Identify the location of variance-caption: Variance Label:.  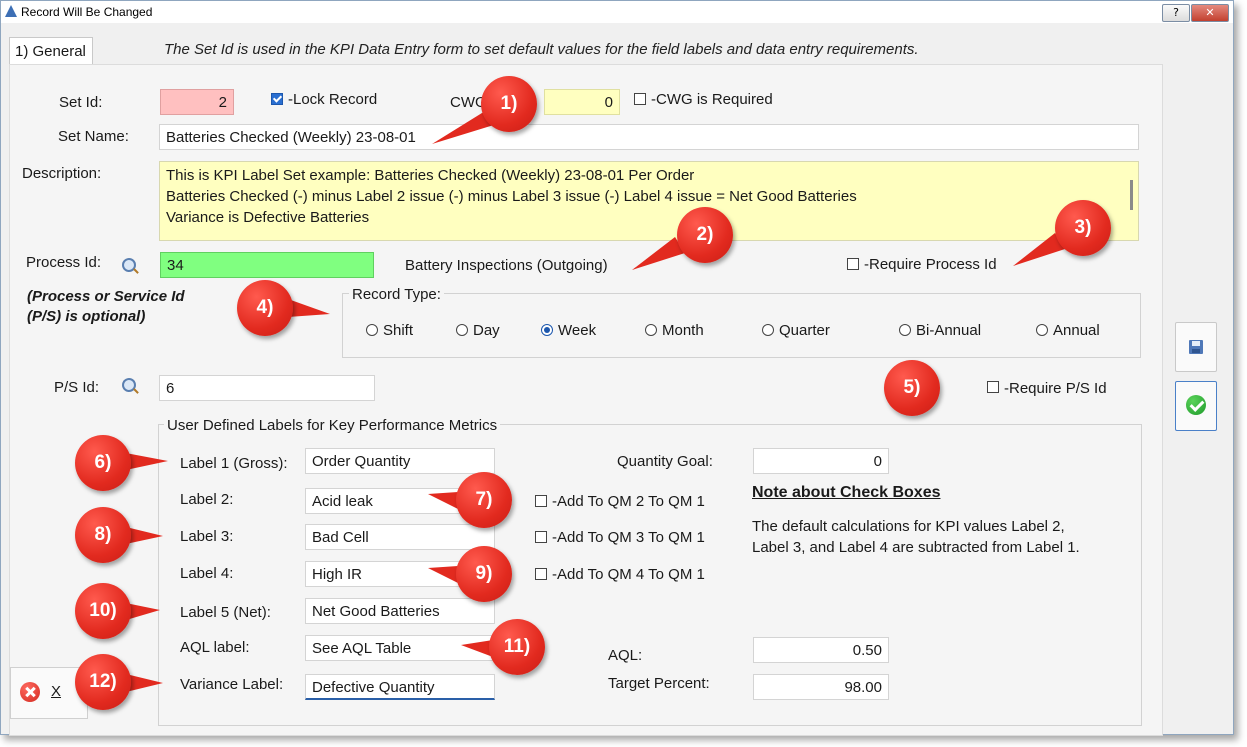
(232, 684).